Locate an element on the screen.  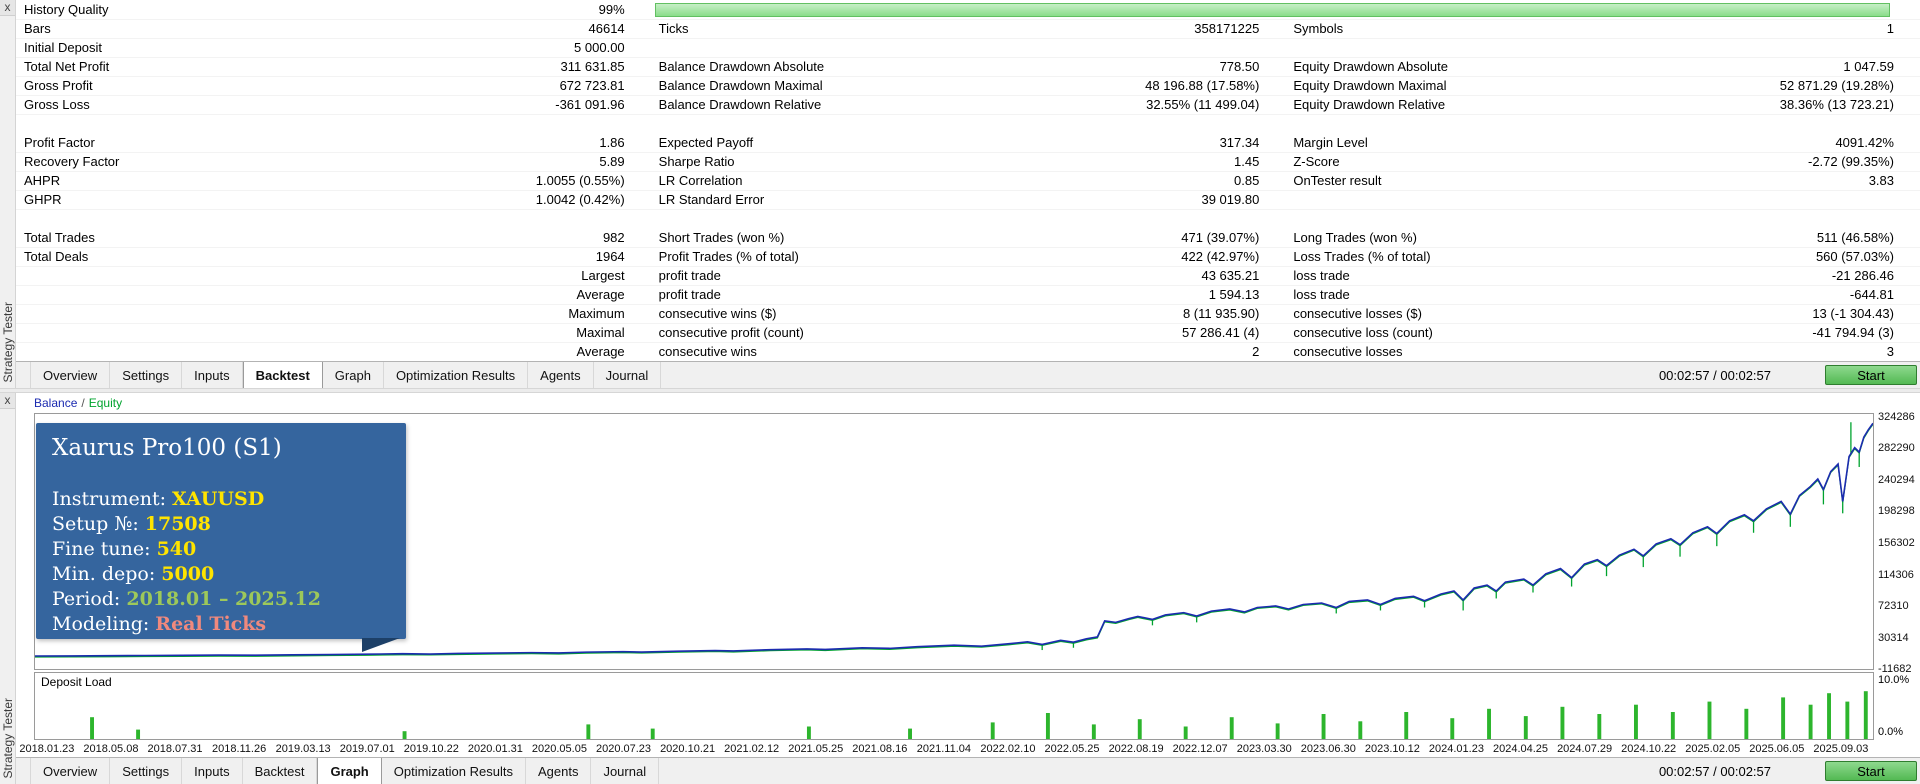
stat-value: 471 (39.07%) is located at coordinates (1220, 237).